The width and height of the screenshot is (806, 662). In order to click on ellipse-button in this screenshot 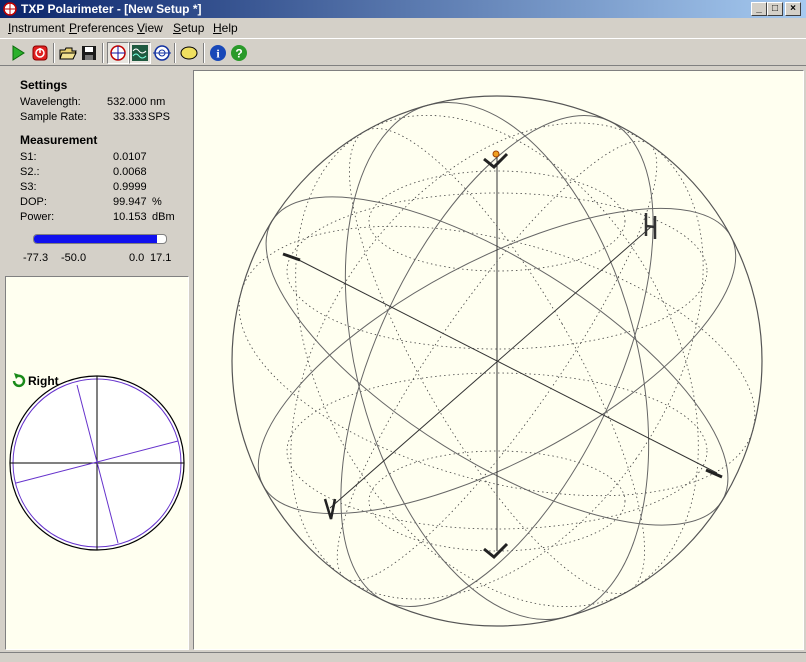, I will do `click(189, 53)`.